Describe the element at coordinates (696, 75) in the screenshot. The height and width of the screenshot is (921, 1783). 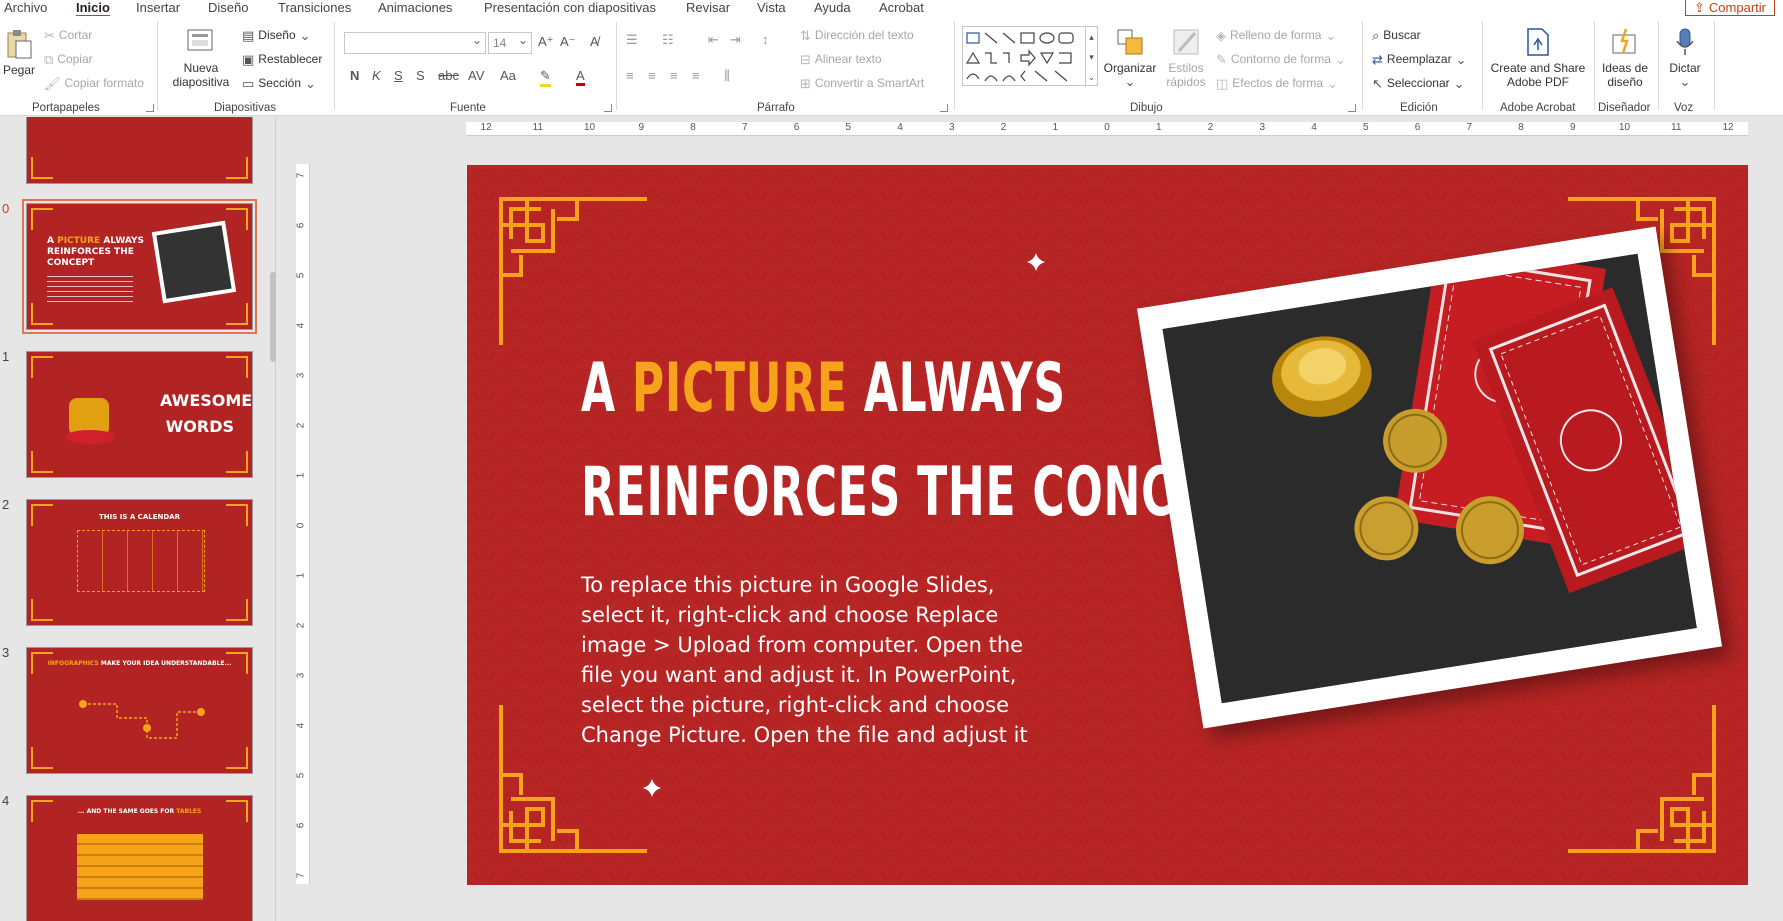
I see `justify-icon: ≡` at that location.